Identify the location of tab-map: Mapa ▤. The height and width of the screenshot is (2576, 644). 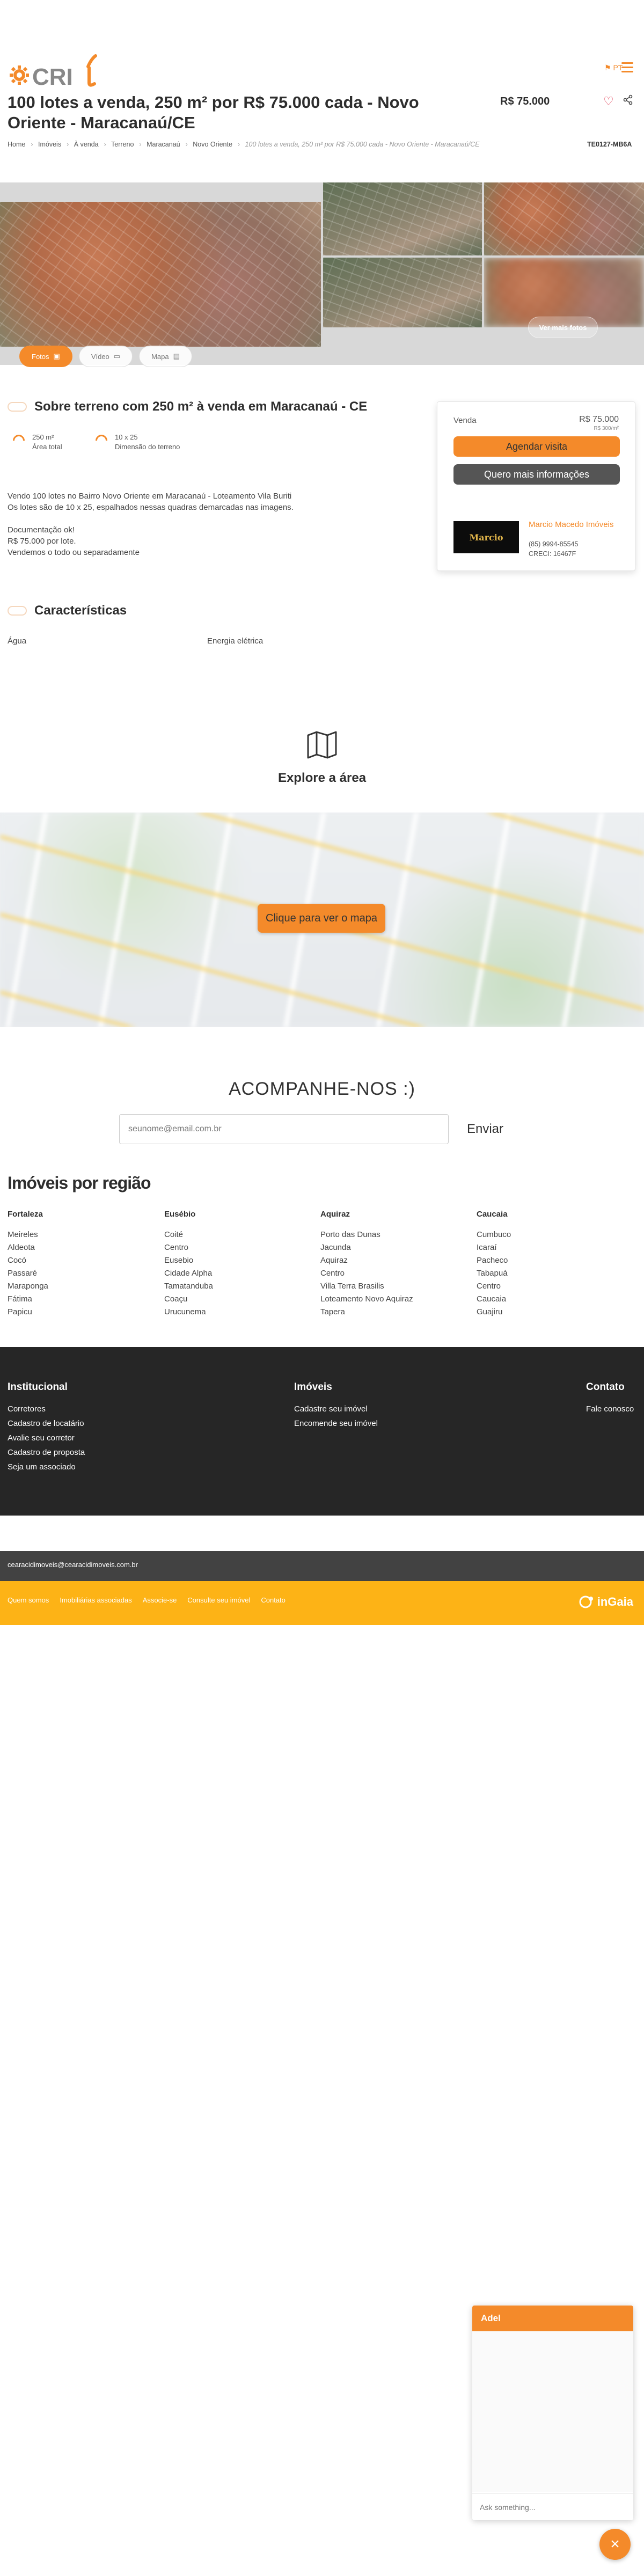
(165, 356).